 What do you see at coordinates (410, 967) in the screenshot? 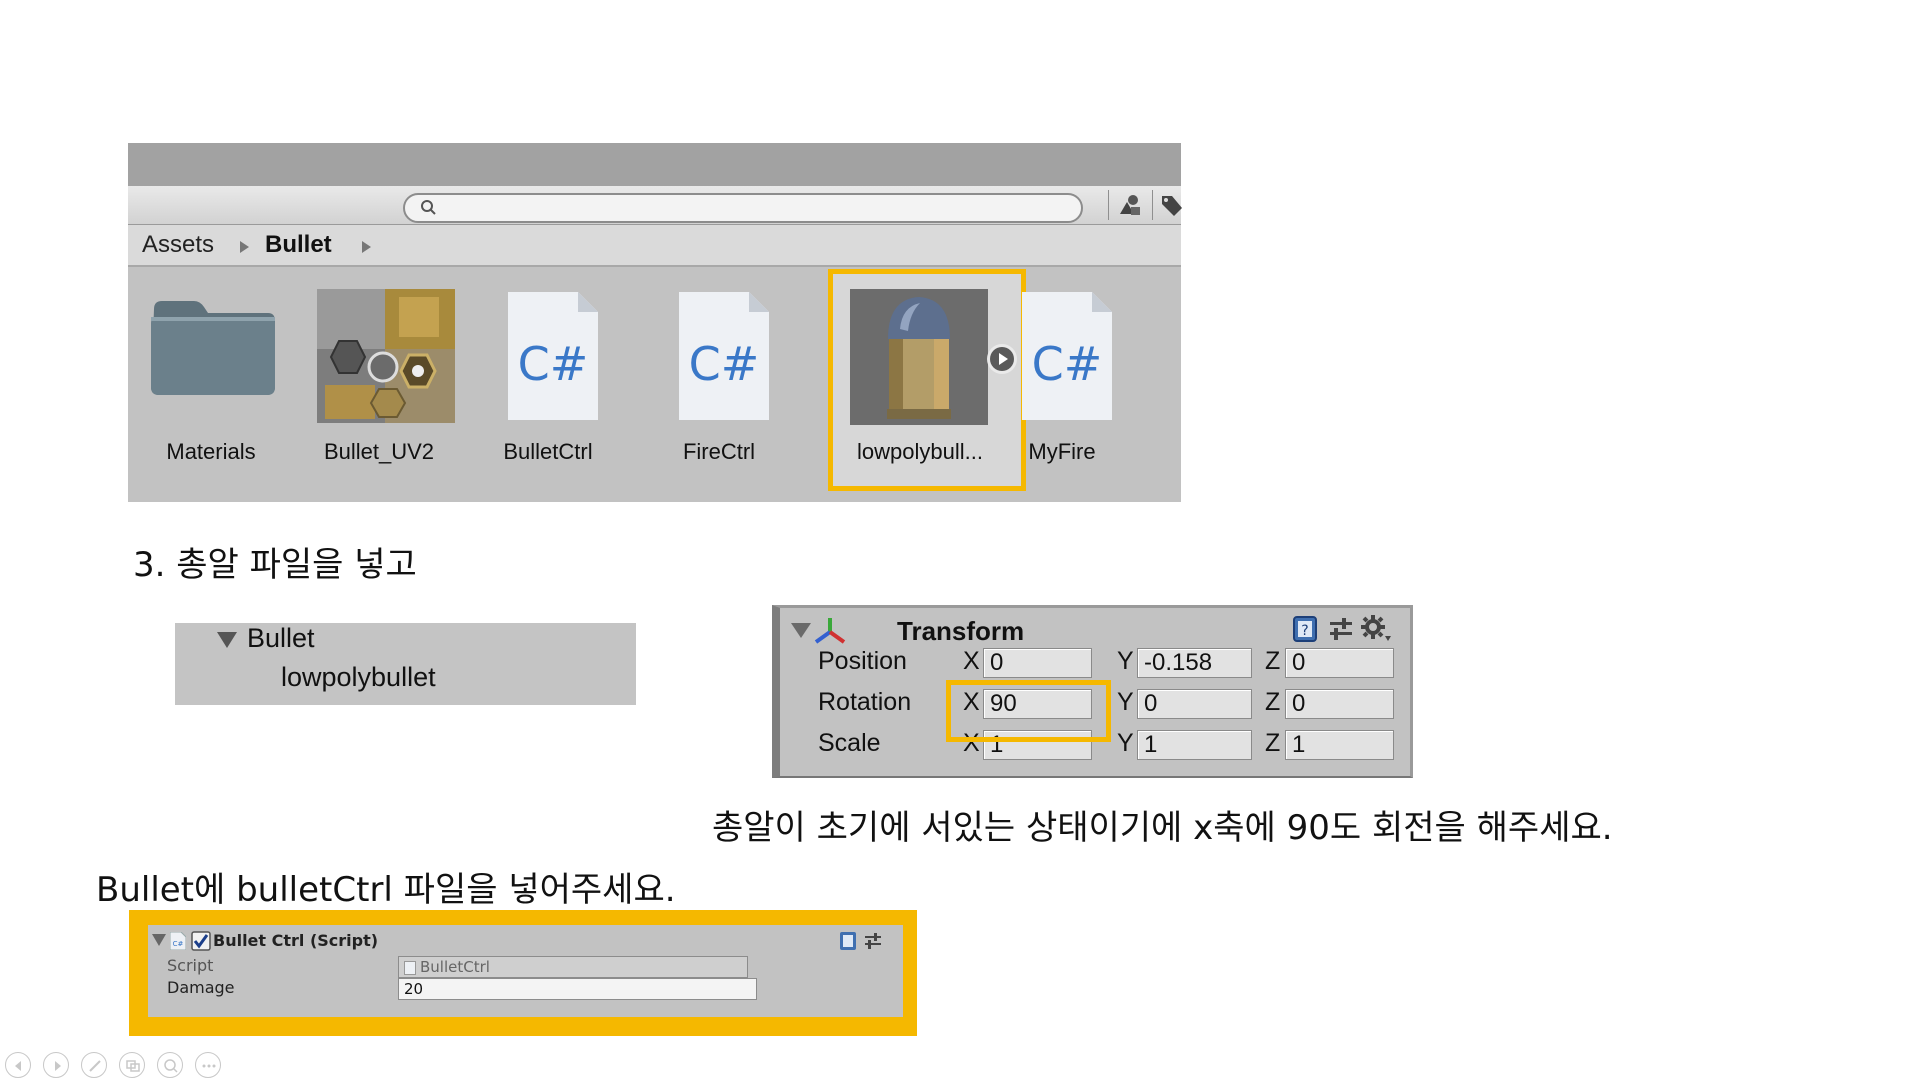
I see `script-file-icon` at bounding box center [410, 967].